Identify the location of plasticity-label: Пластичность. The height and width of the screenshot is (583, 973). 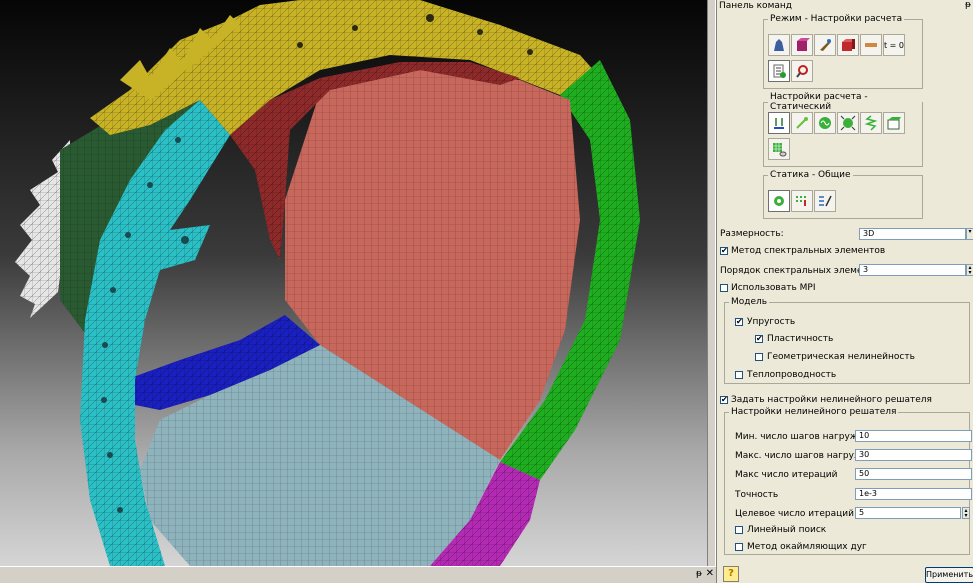
(800, 339).